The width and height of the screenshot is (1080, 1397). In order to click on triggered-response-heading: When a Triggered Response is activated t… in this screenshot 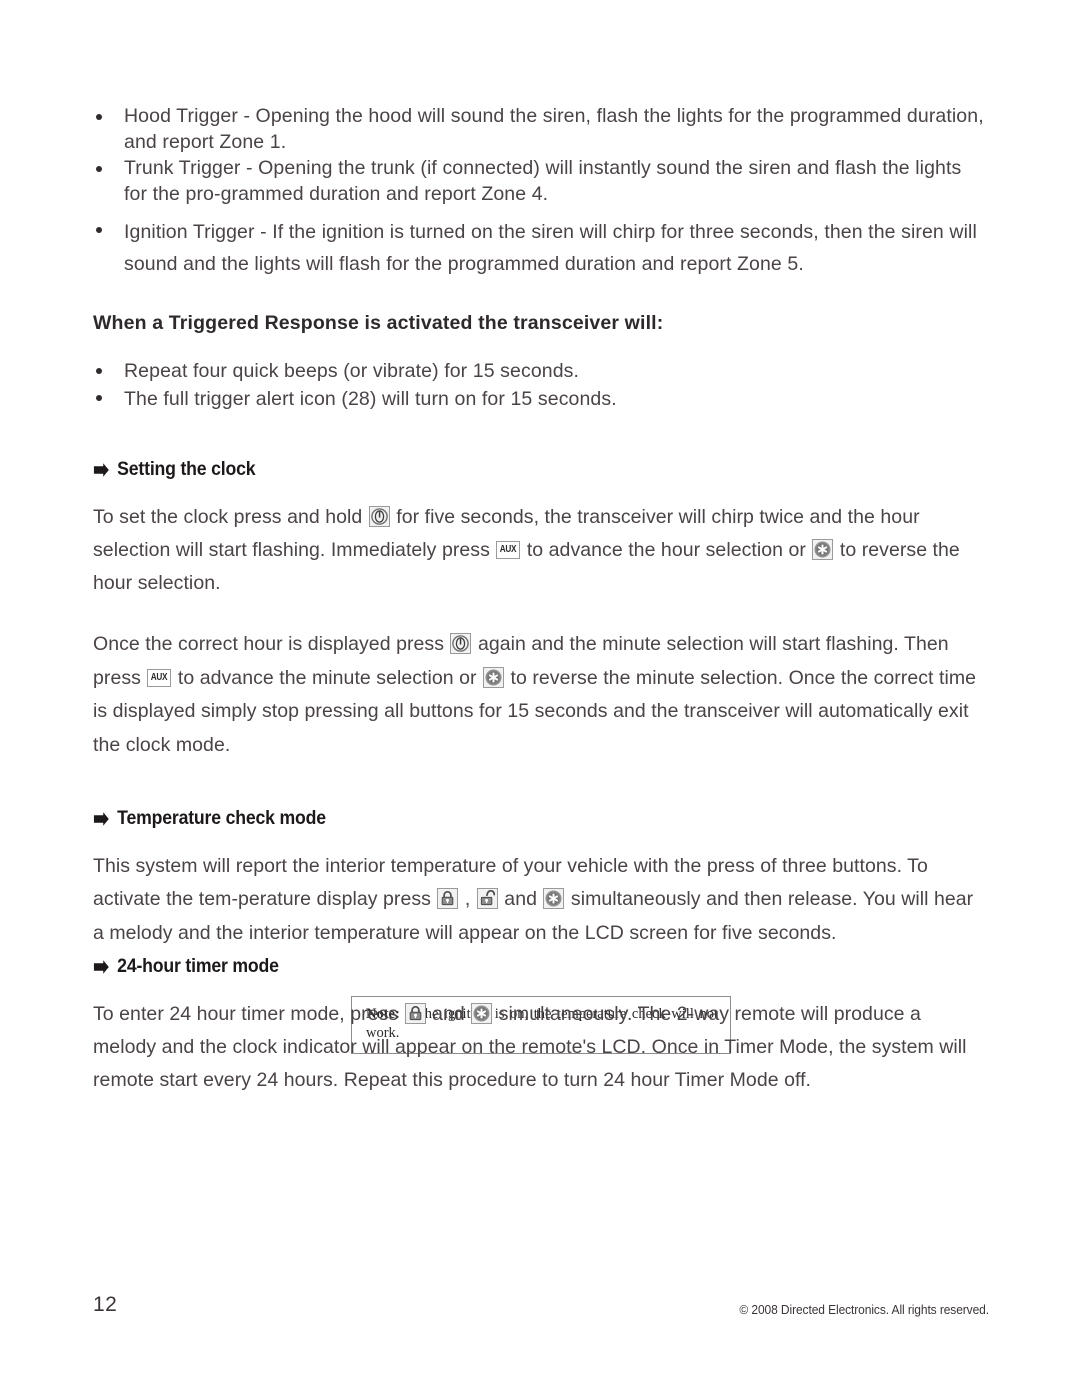, I will do `click(378, 323)`.